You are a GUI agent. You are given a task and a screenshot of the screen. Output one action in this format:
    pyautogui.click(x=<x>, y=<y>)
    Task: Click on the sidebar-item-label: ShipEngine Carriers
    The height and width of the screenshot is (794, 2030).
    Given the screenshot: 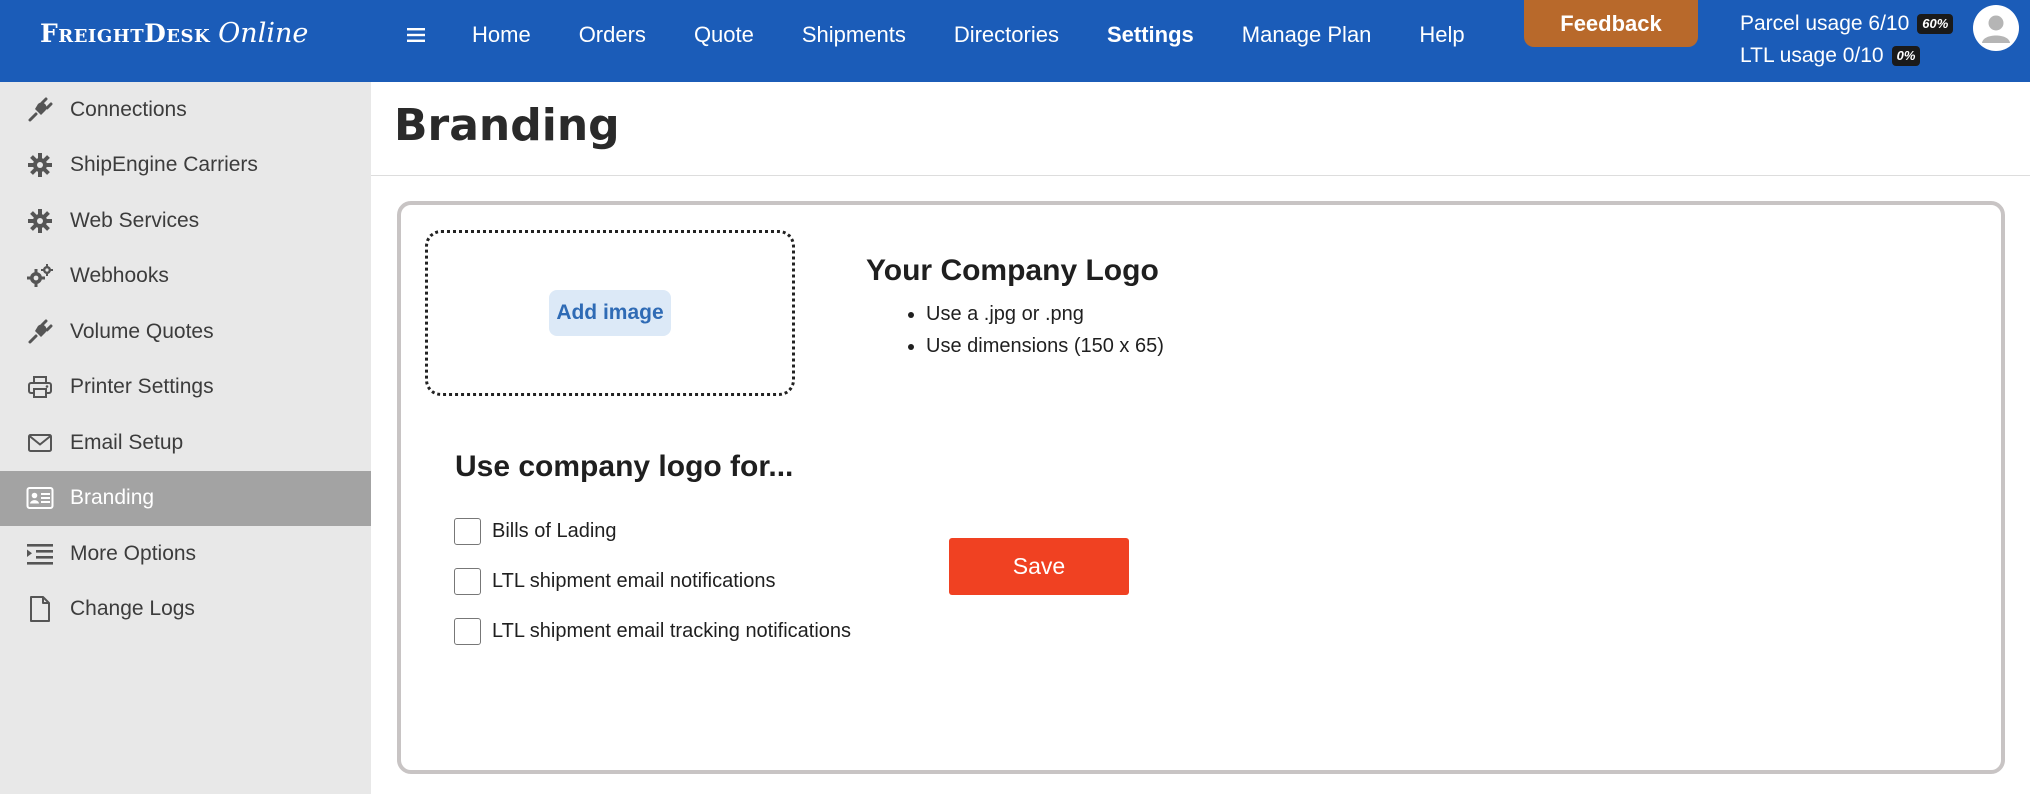 What is the action you would take?
    pyautogui.click(x=164, y=165)
    